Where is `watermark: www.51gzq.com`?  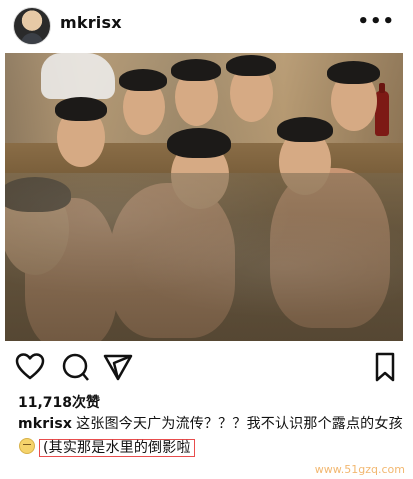 watermark: www.51gzq.com is located at coordinates (359, 469).